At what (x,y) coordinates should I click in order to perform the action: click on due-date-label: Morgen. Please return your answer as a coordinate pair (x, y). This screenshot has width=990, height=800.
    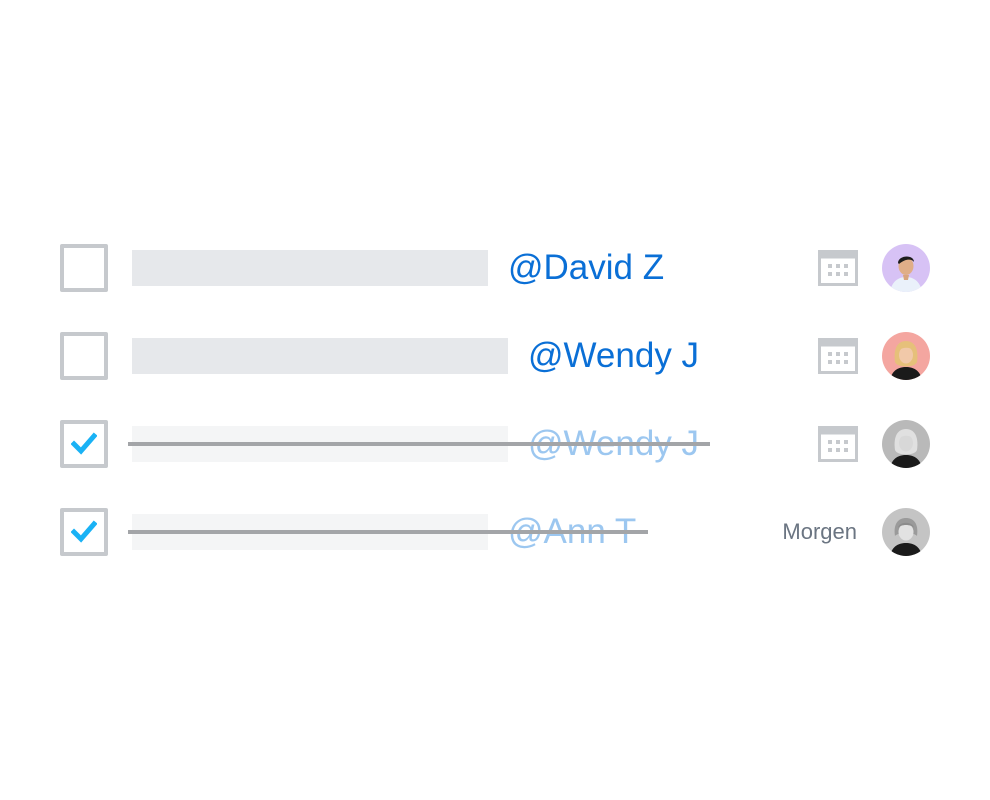
    Looking at the image, I should click on (819, 532).